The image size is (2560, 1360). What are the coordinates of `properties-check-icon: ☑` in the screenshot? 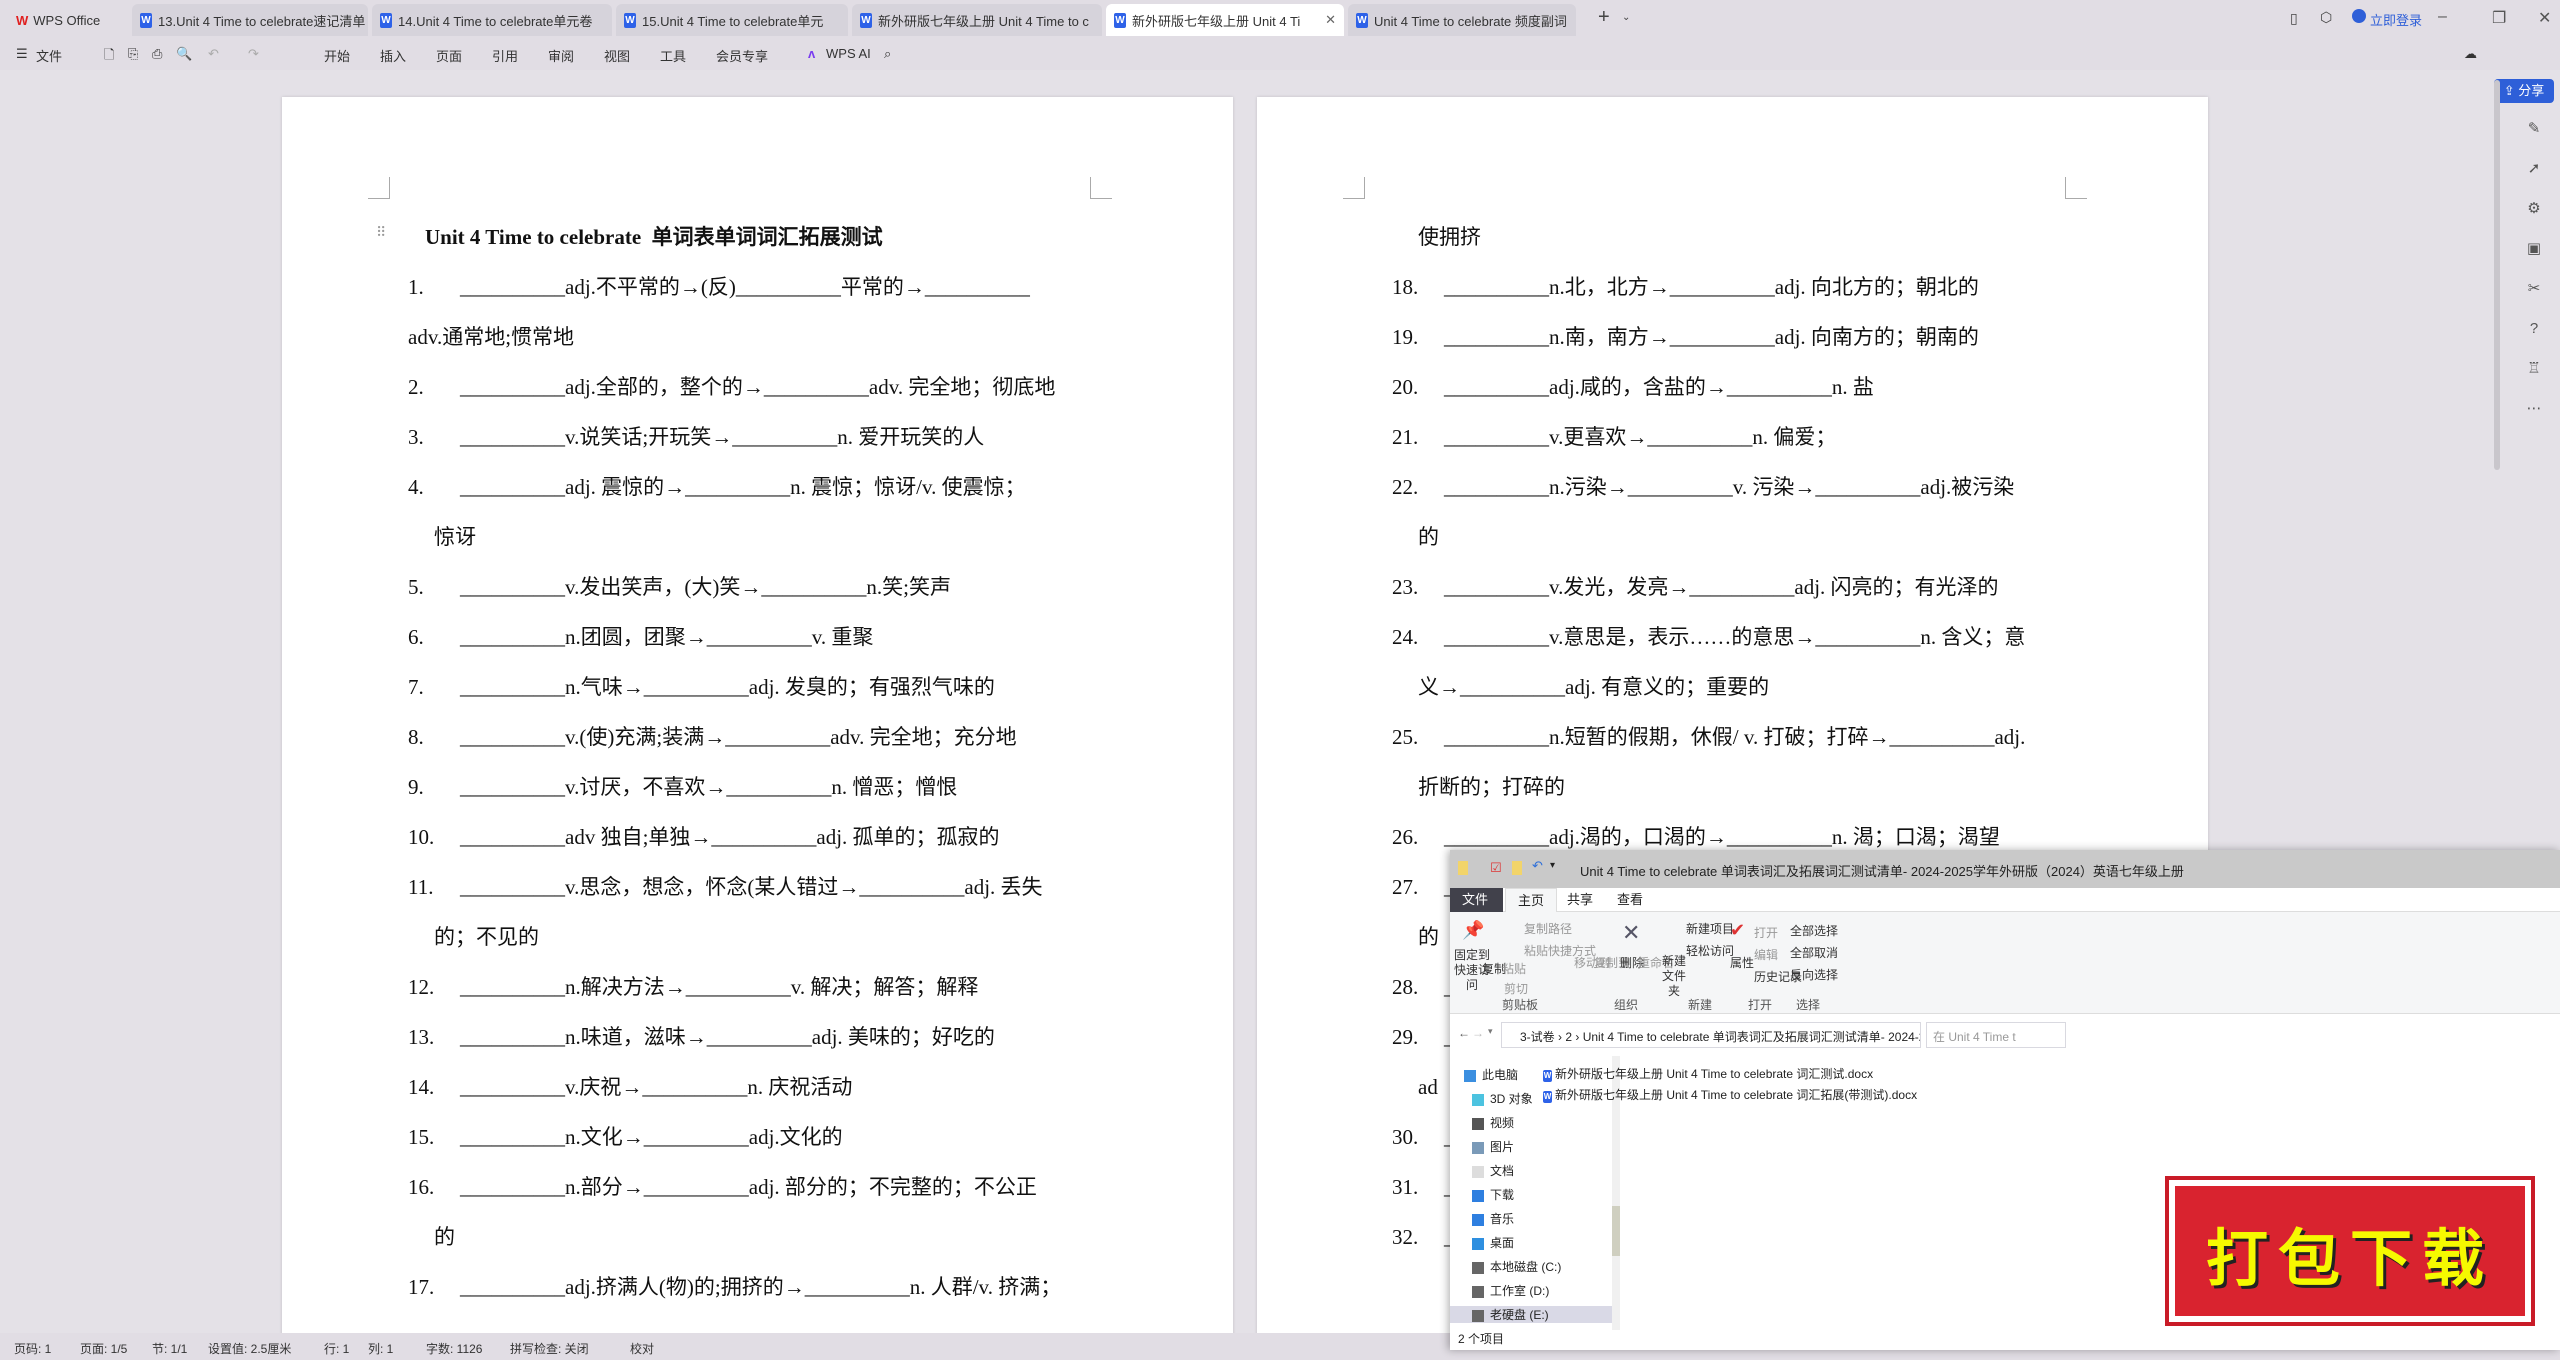 It's located at (1496, 868).